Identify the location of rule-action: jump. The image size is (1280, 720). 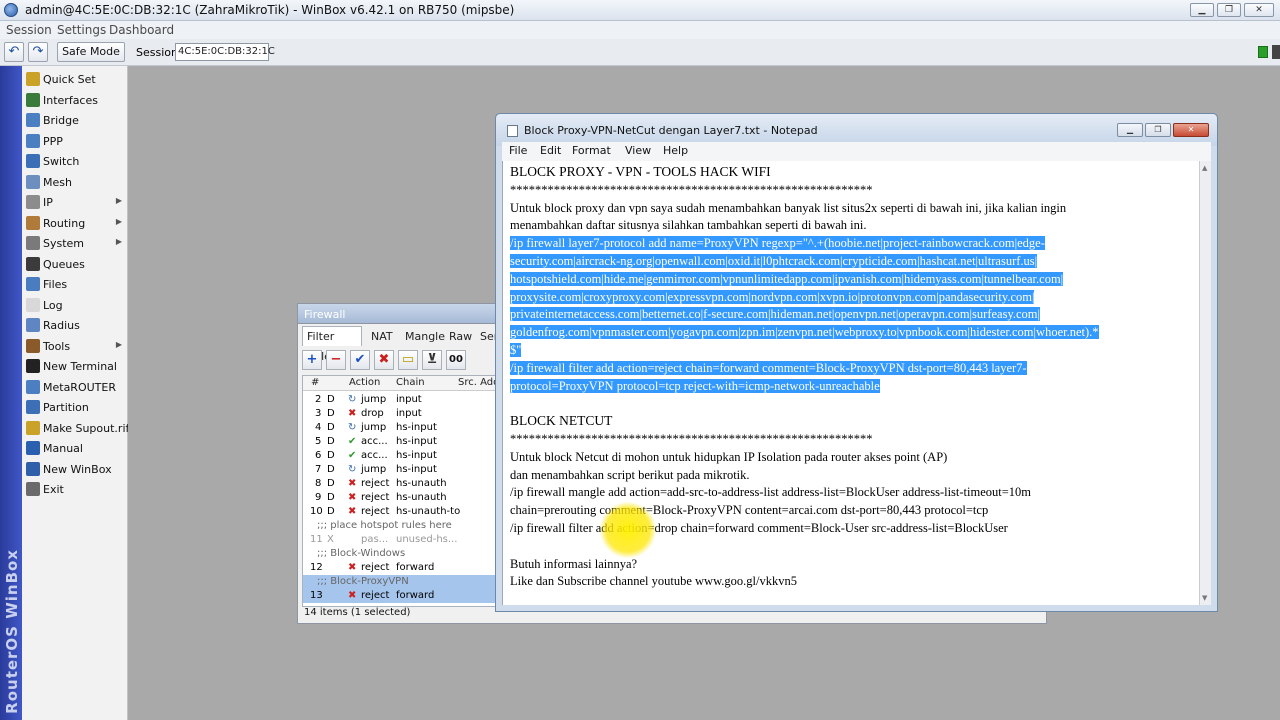
(374, 427).